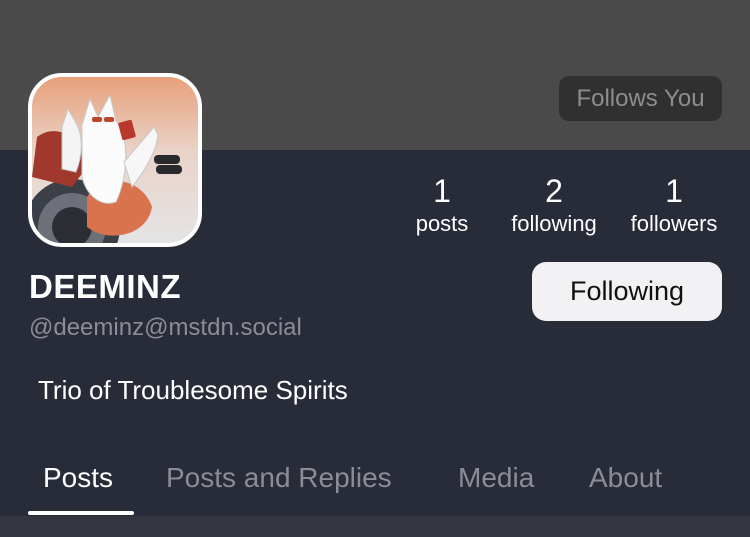  I want to click on tab-about: About, so click(625, 480).